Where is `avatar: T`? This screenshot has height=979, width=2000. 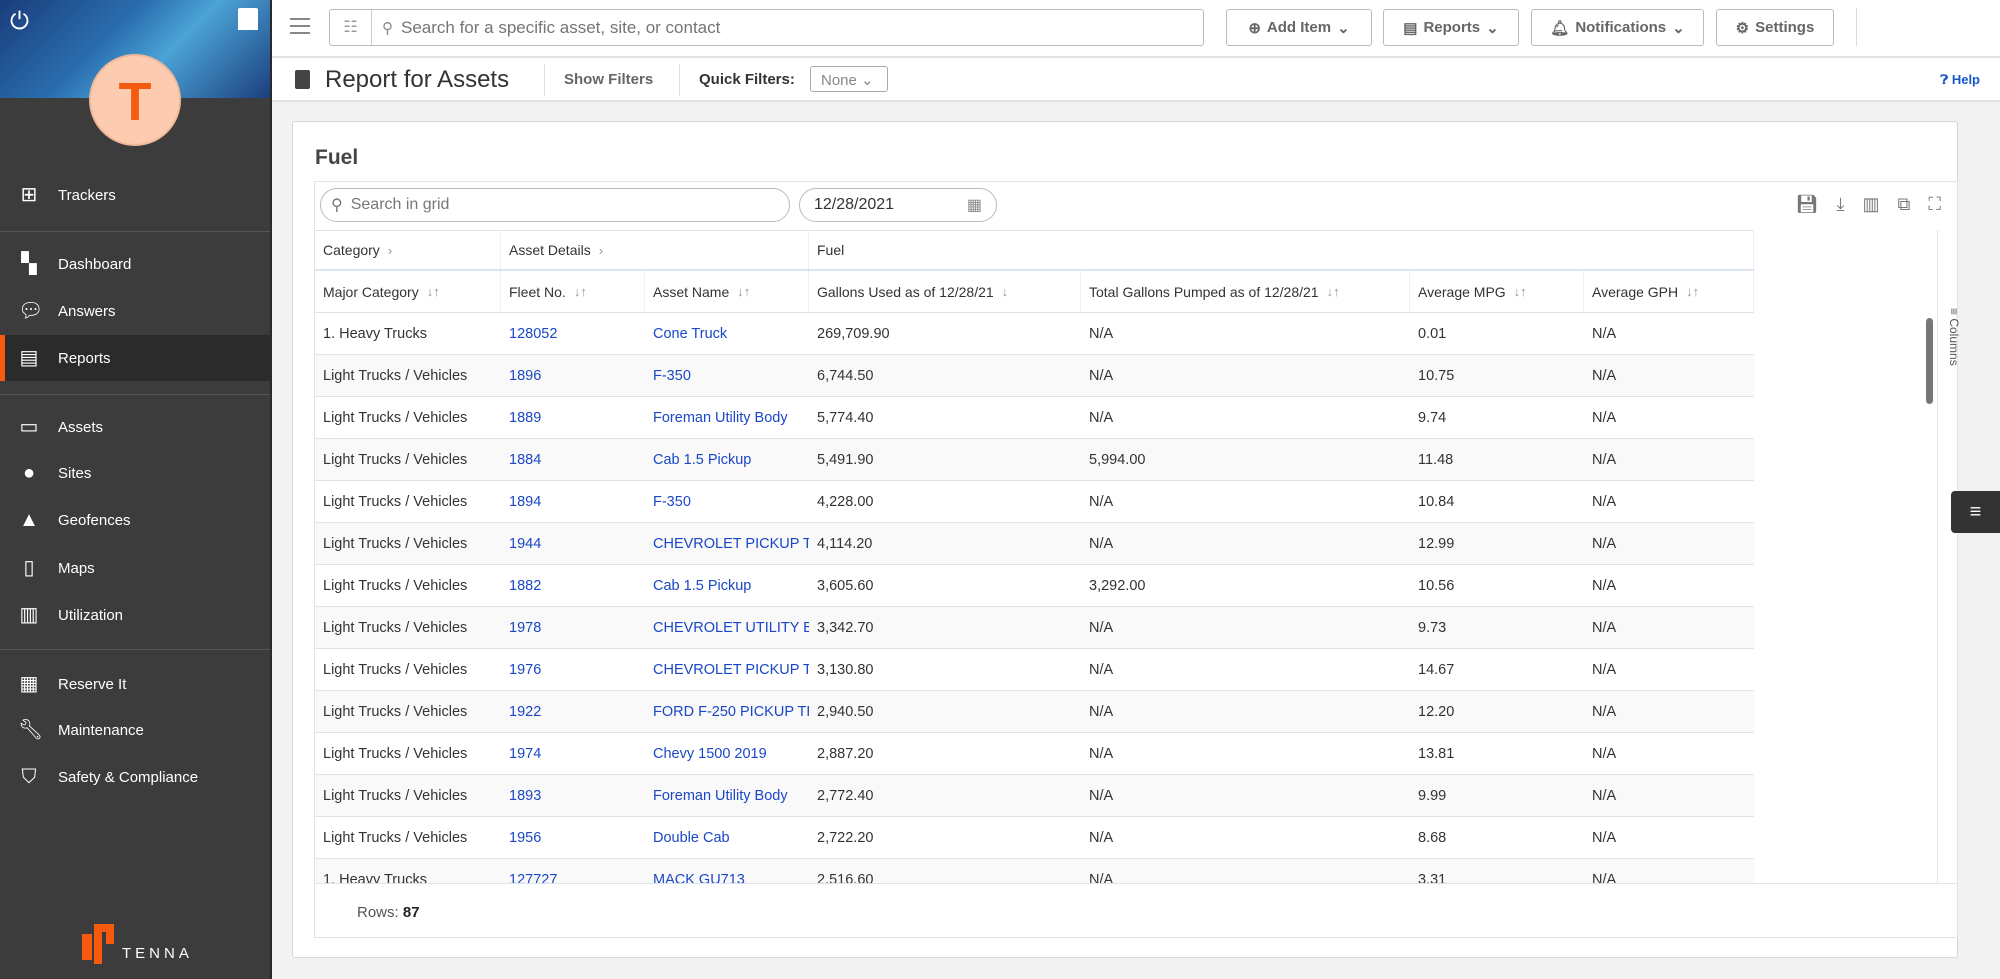
avatar: T is located at coordinates (135, 100).